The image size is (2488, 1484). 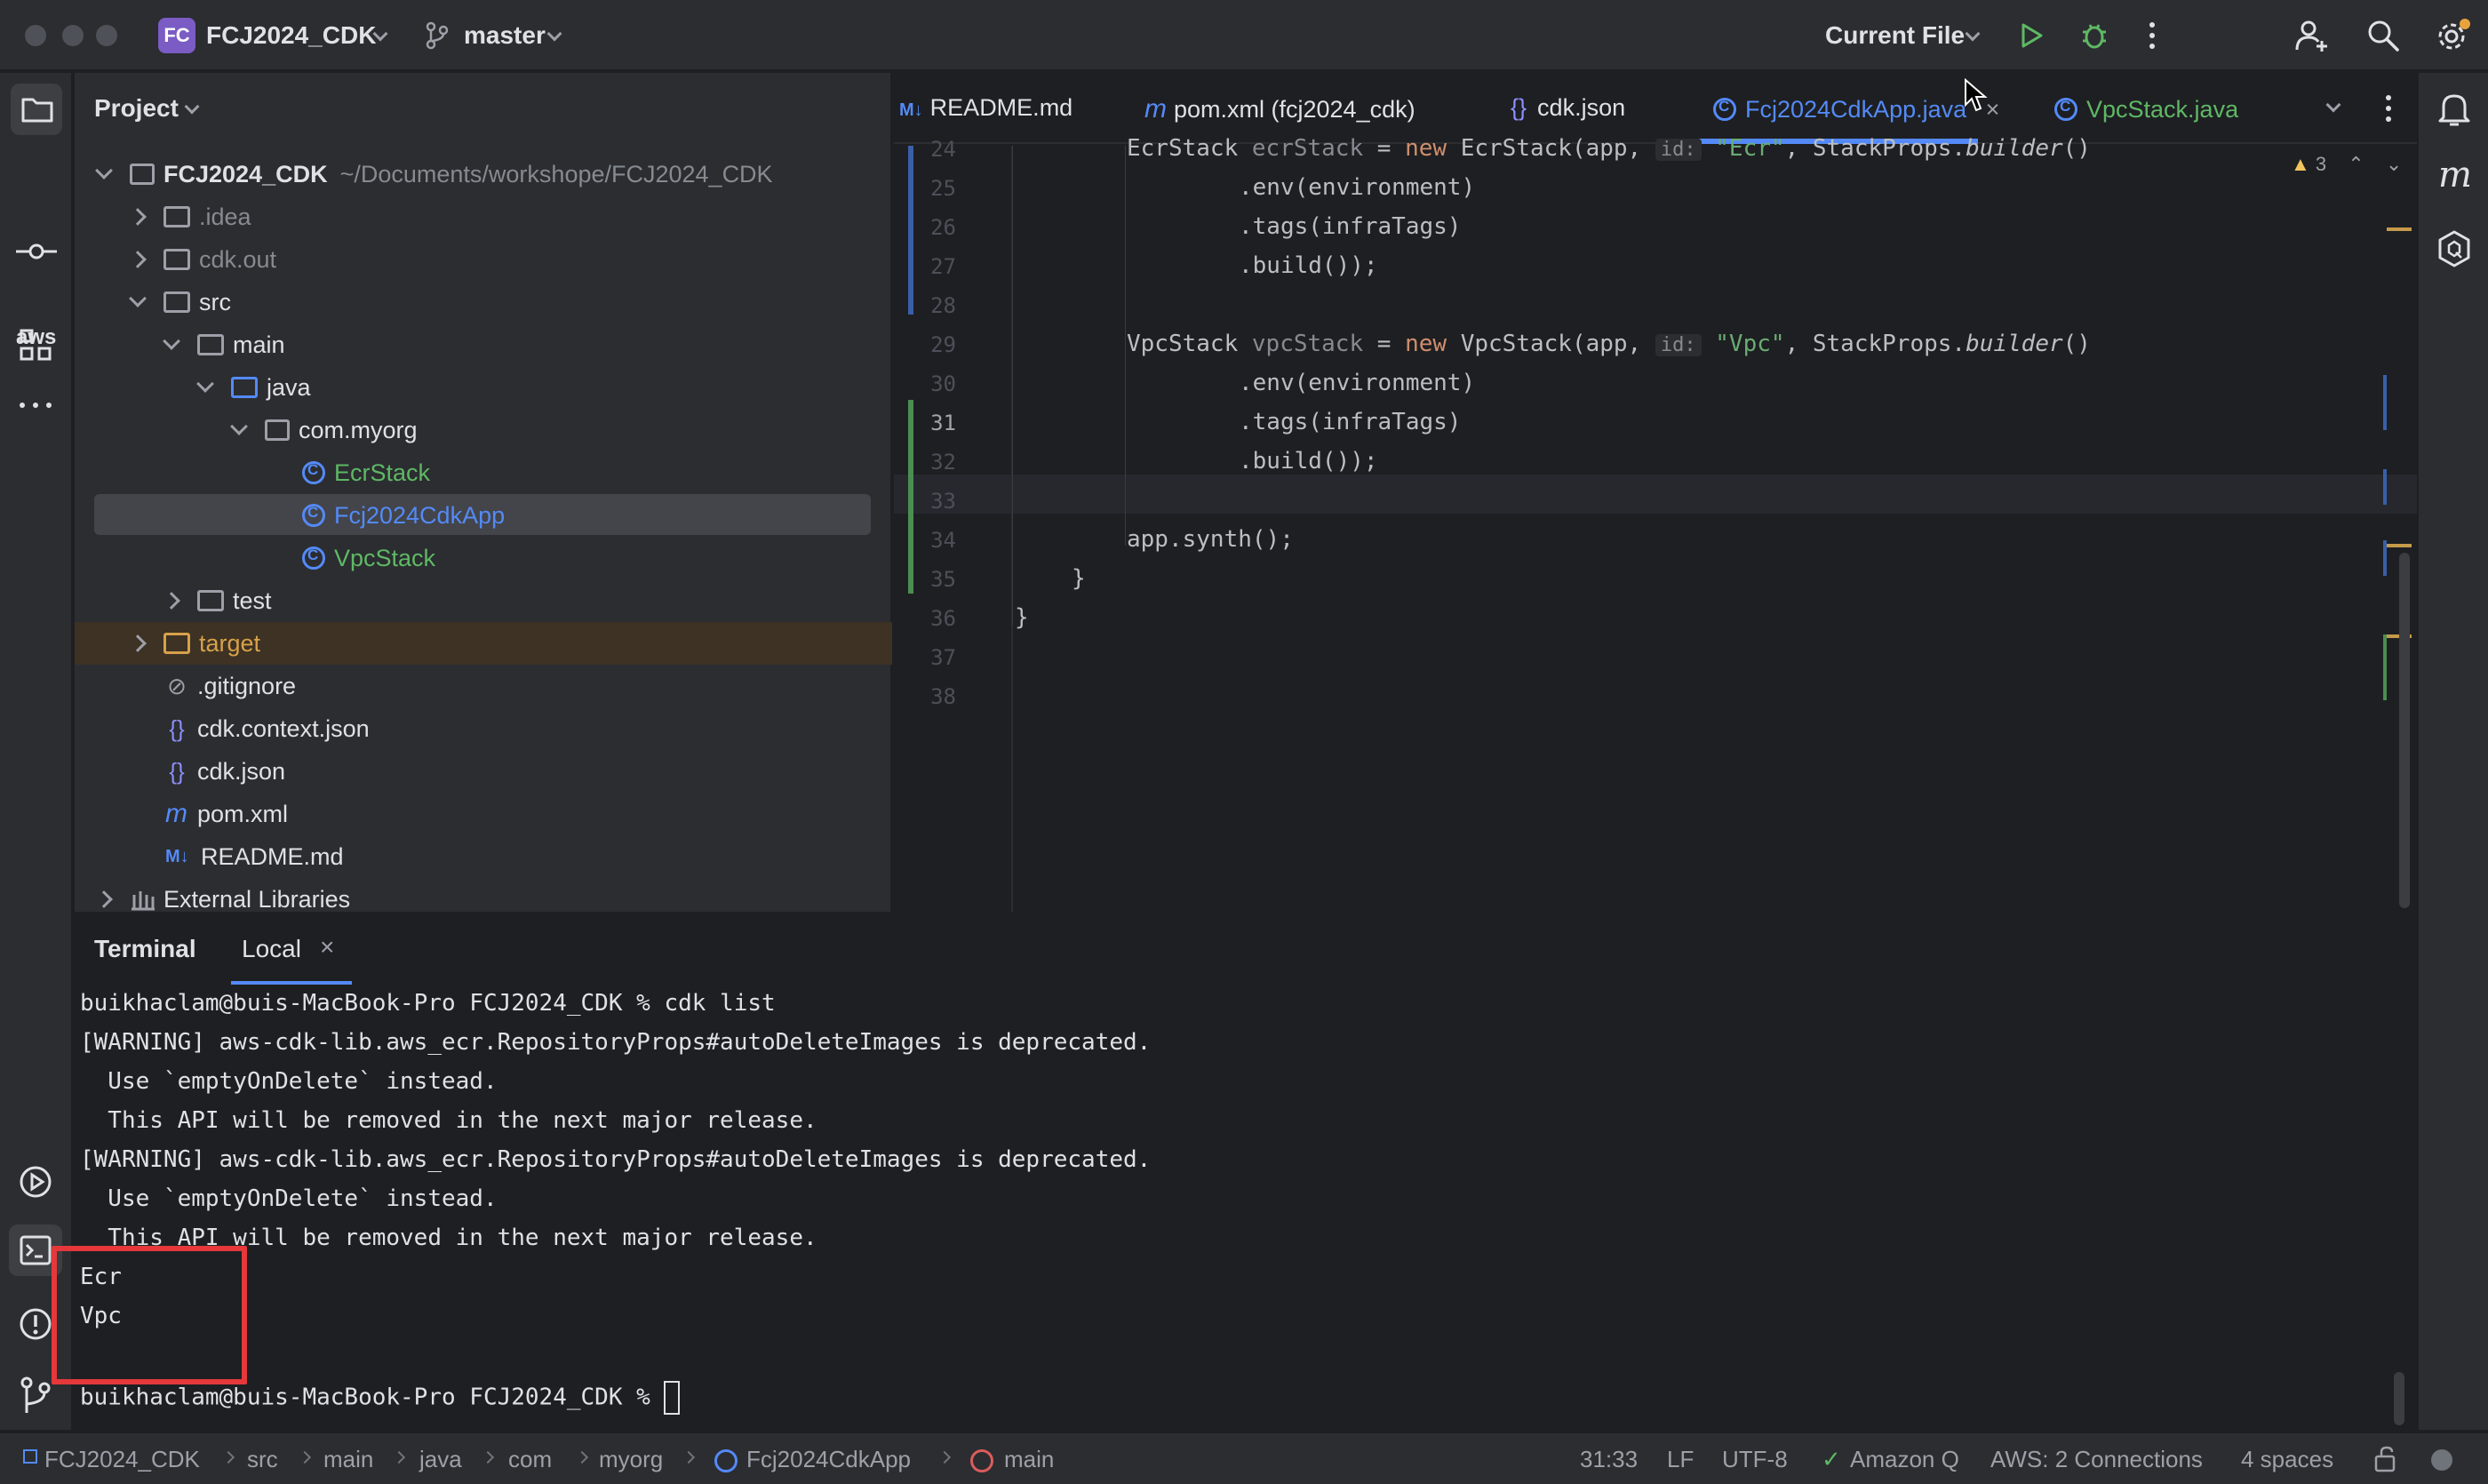 I want to click on breadcrumb-java: java, so click(x=441, y=1459).